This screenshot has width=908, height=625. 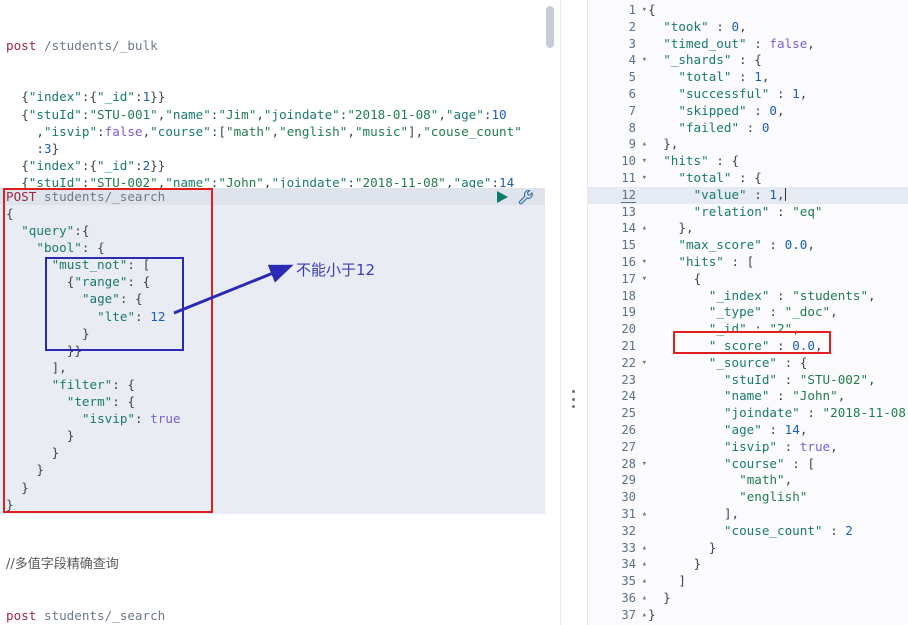 What do you see at coordinates (272, 196) in the screenshot?
I see `search-request-line: POST students/_search` at bounding box center [272, 196].